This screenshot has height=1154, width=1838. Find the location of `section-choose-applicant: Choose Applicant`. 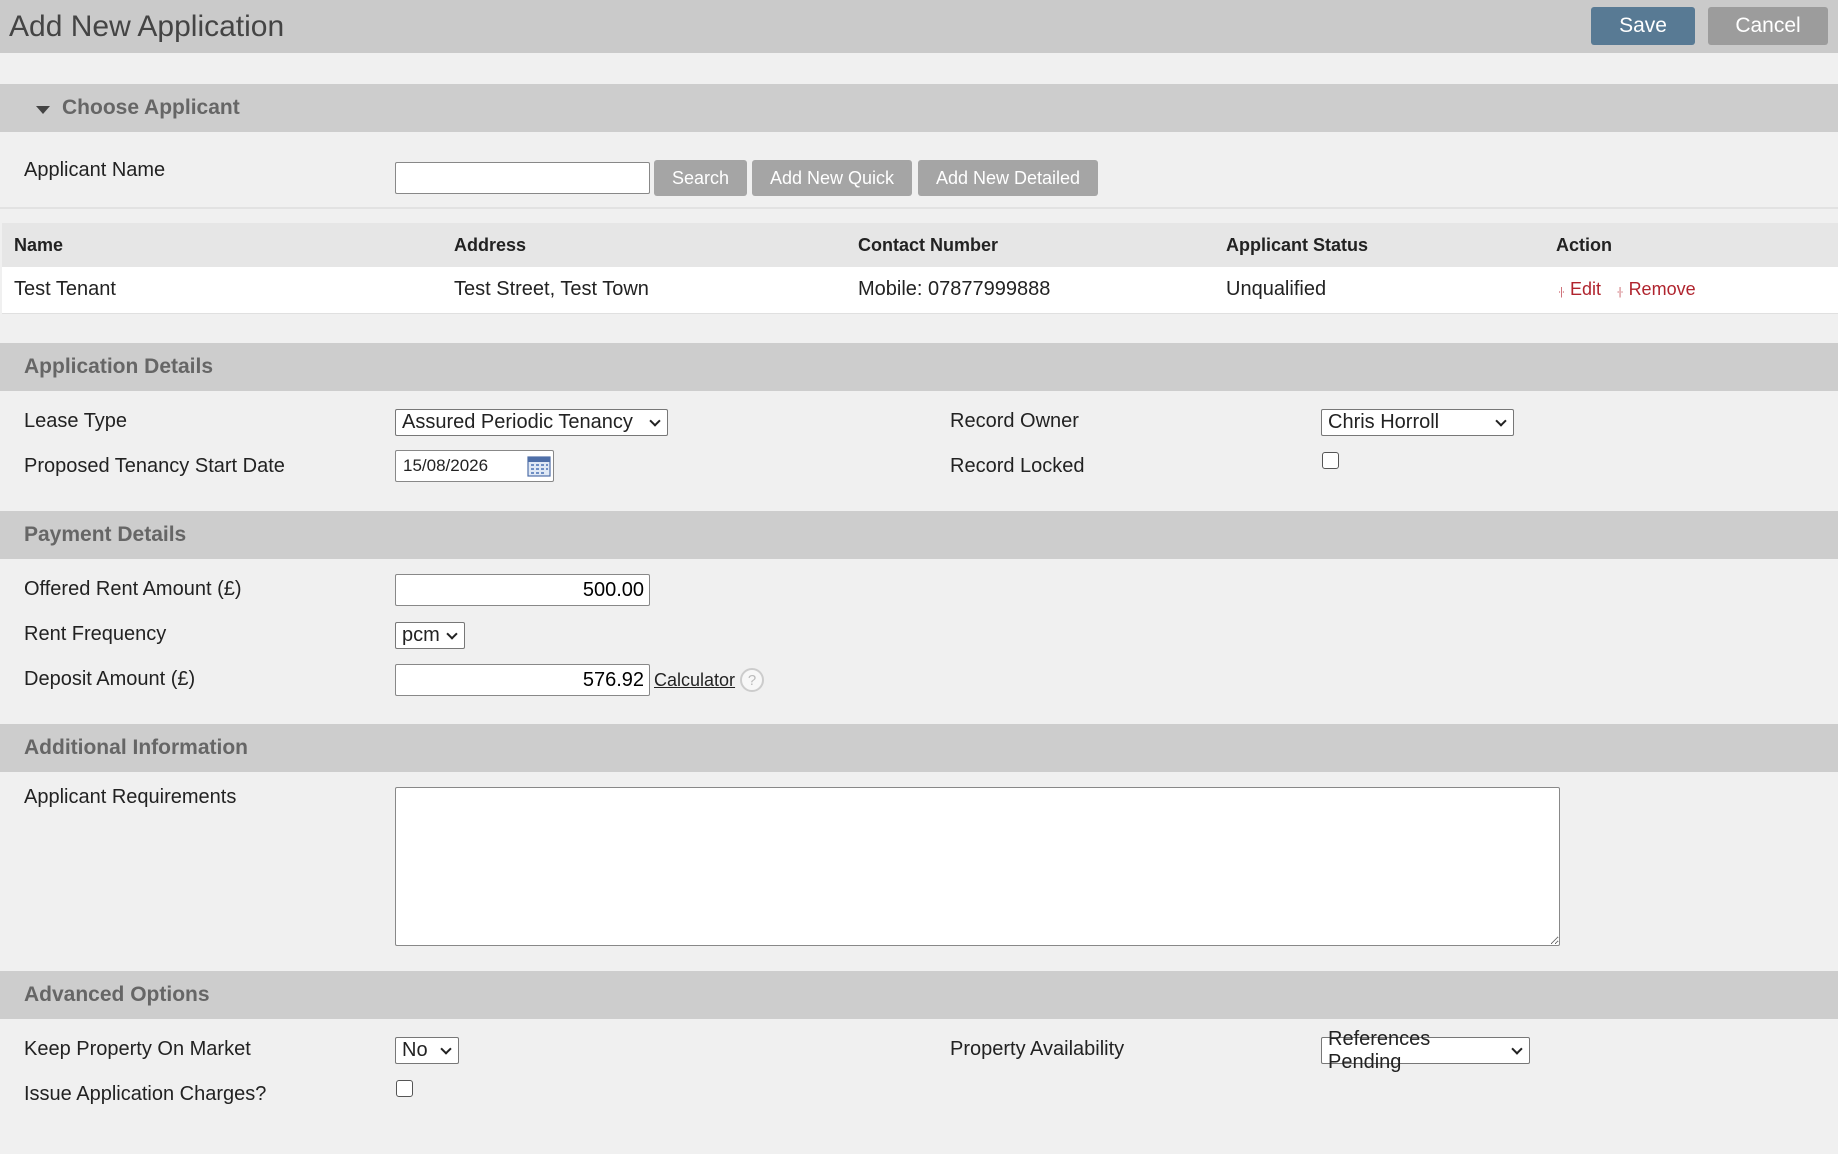

section-choose-applicant: Choose Applicant is located at coordinates (919, 108).